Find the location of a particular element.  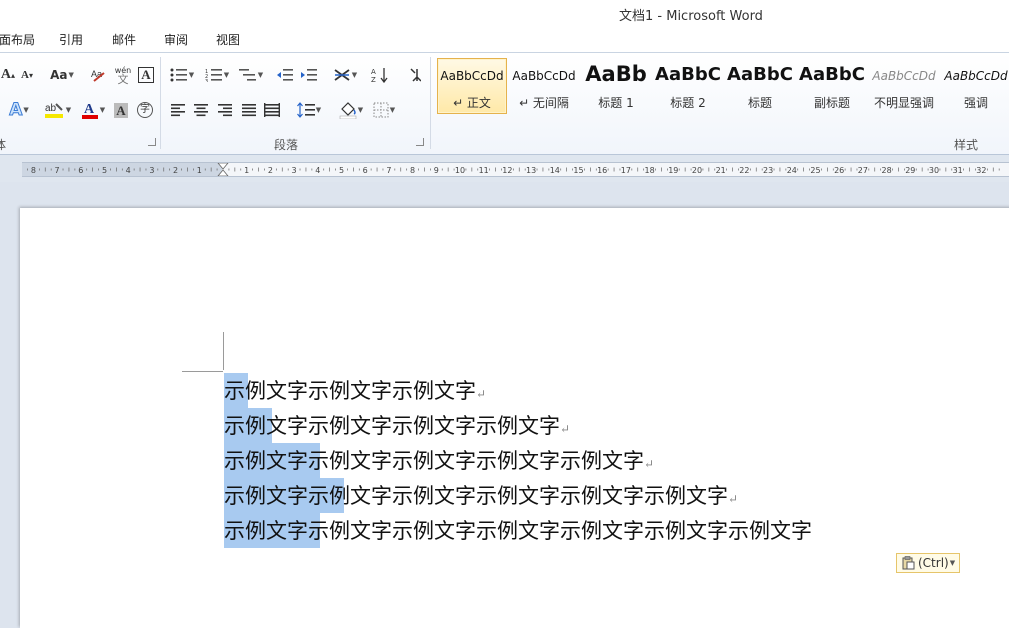

decrease-indent-icon is located at coordinates (285, 75).